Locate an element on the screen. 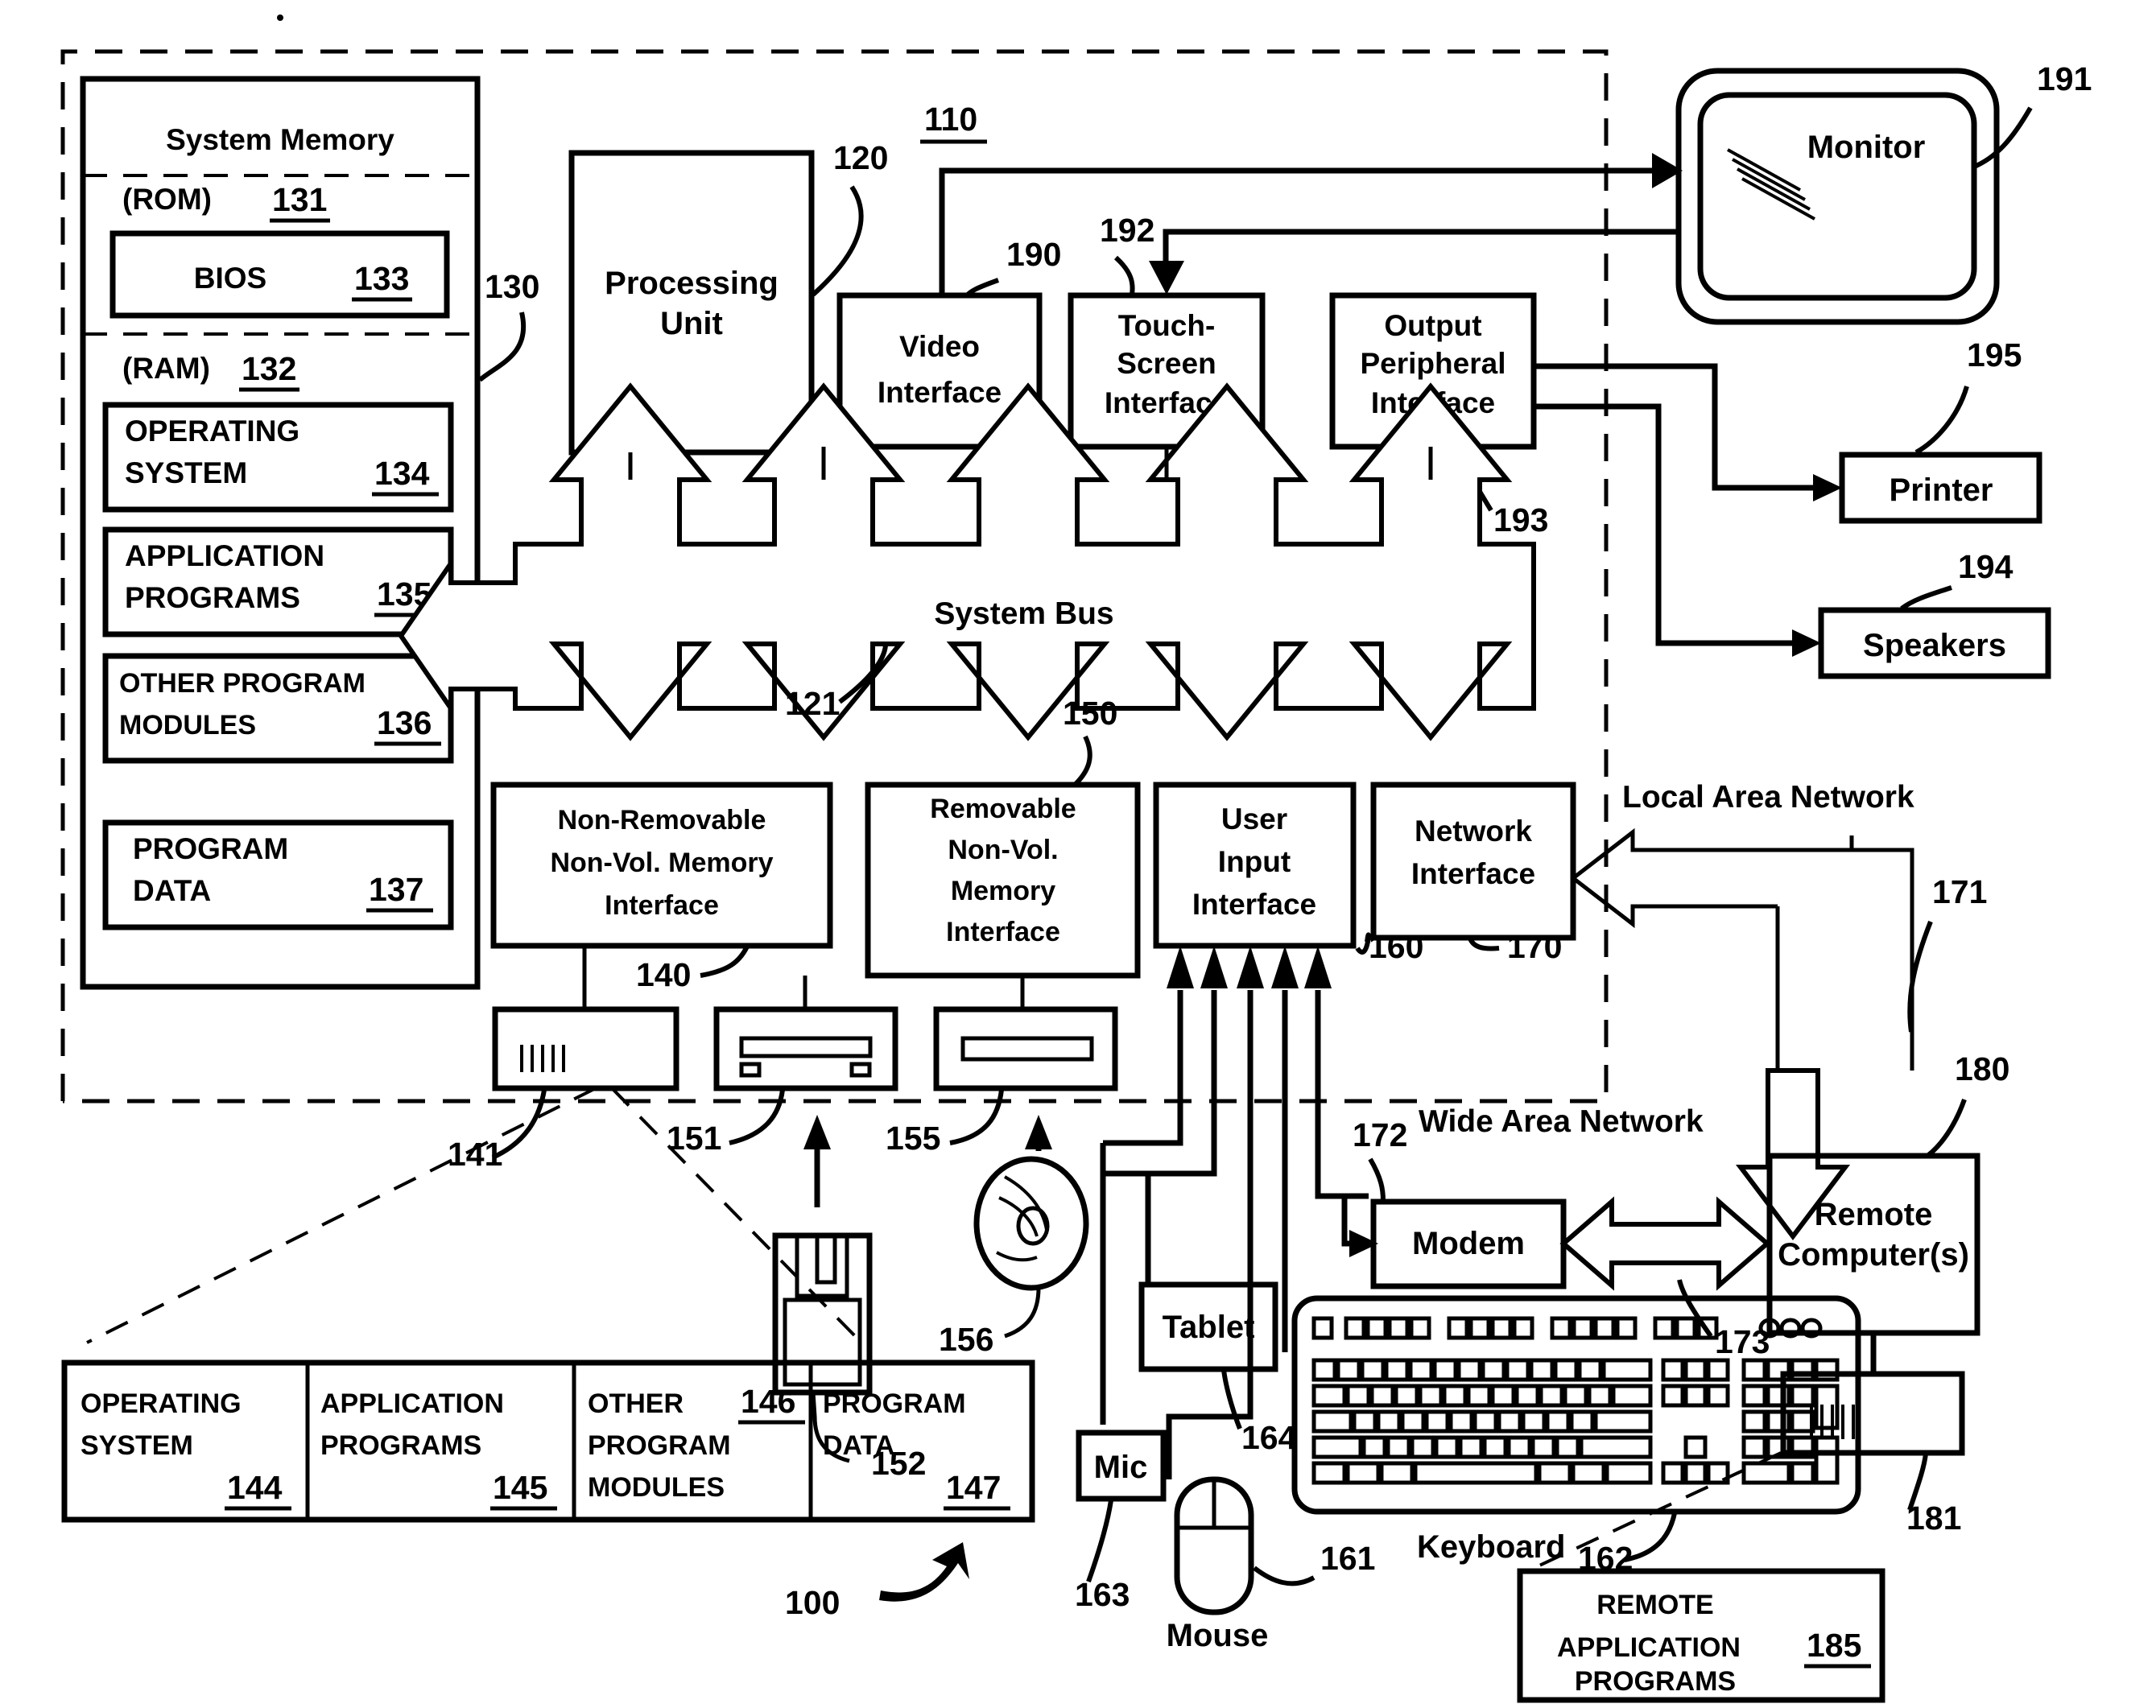 The image size is (2156, 1708). hard-disk-vents-icon is located at coordinates (542, 1058).